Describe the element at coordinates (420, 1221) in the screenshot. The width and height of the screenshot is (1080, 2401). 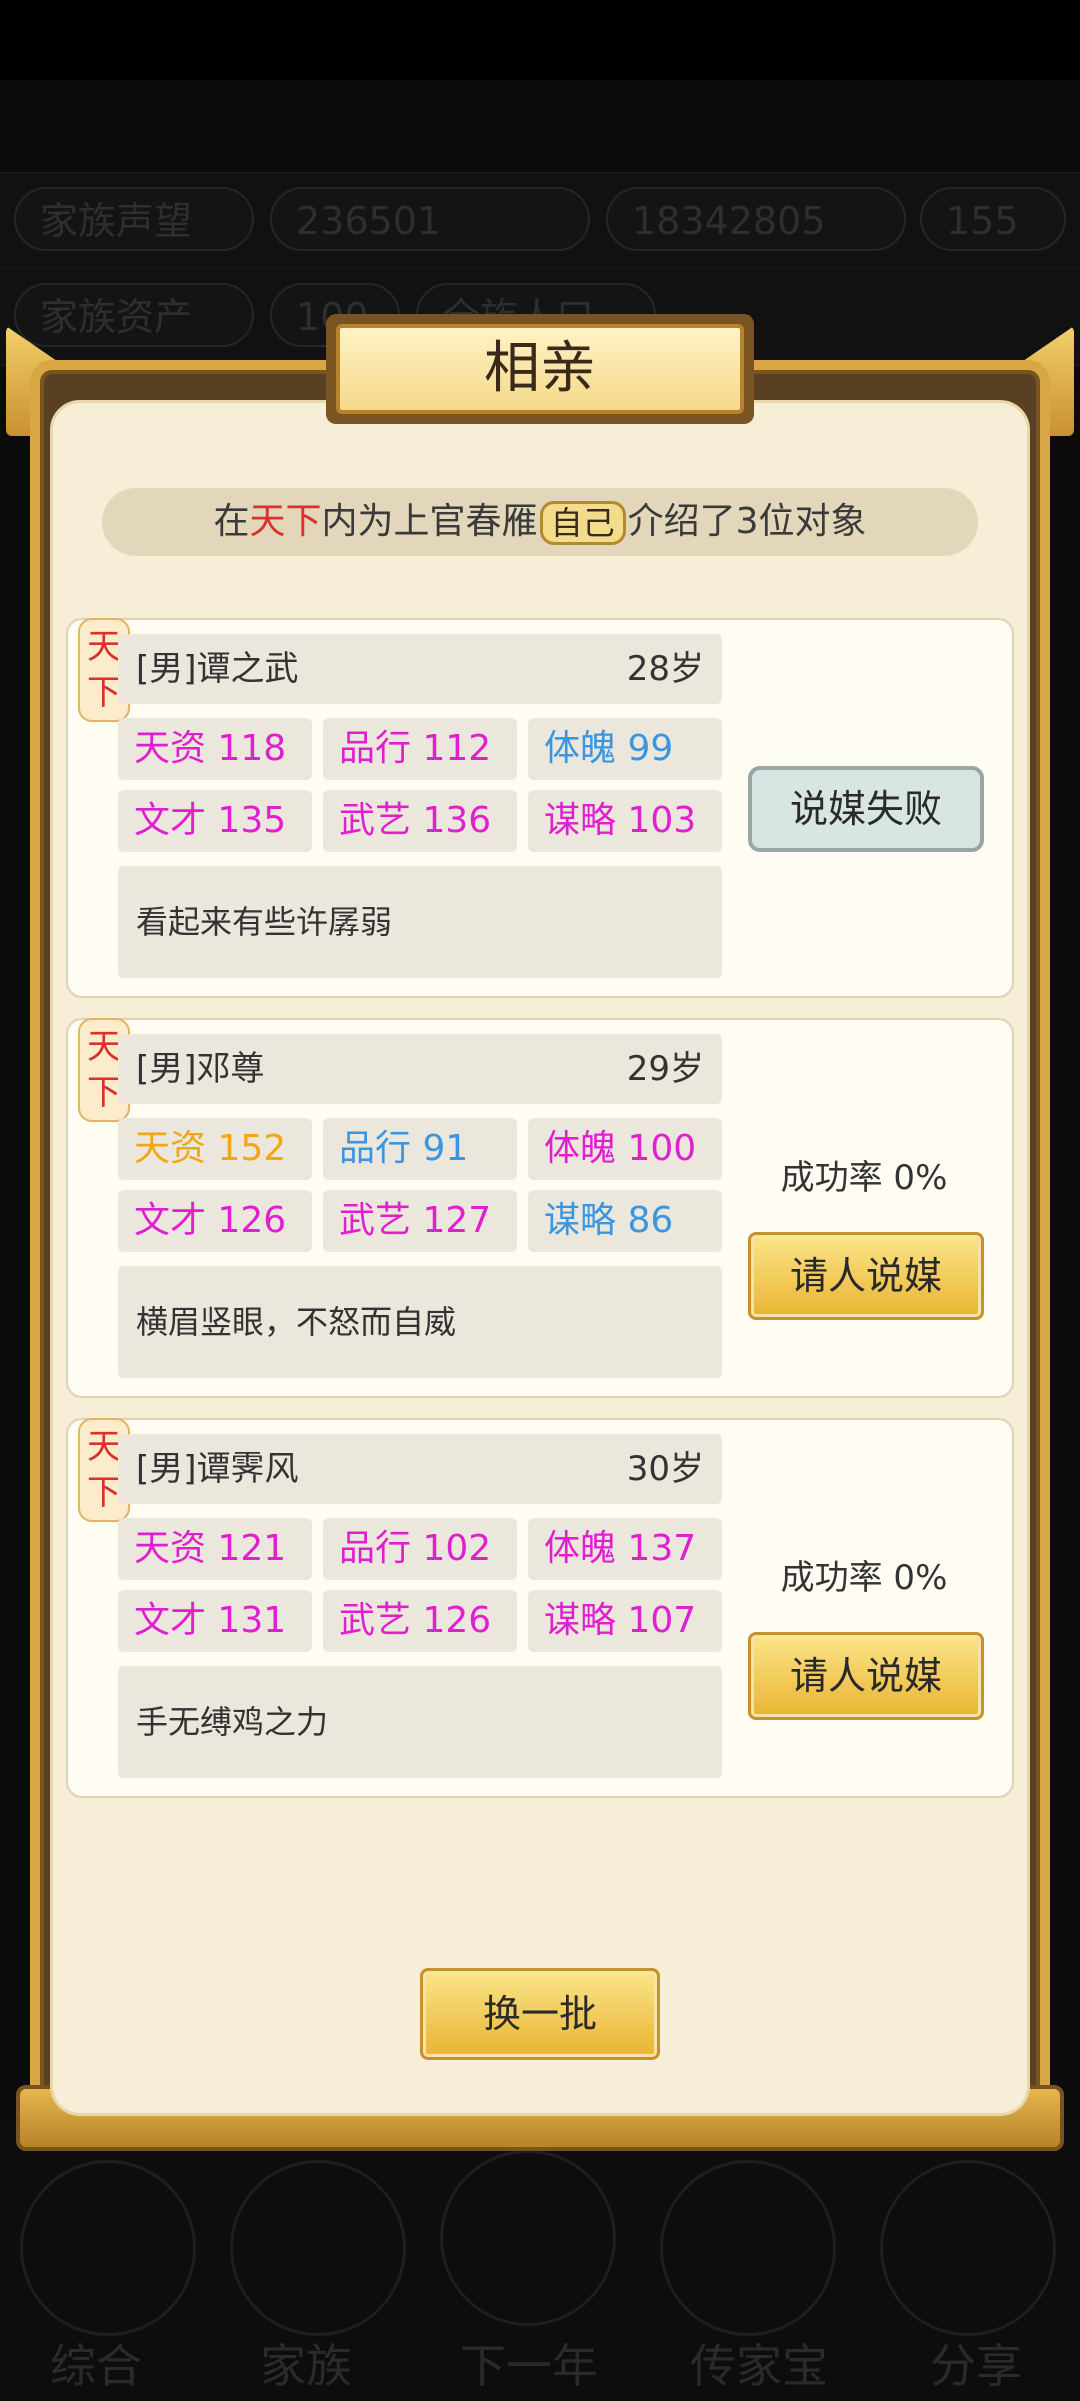
I see `stat-martial: 武艺 127` at that location.